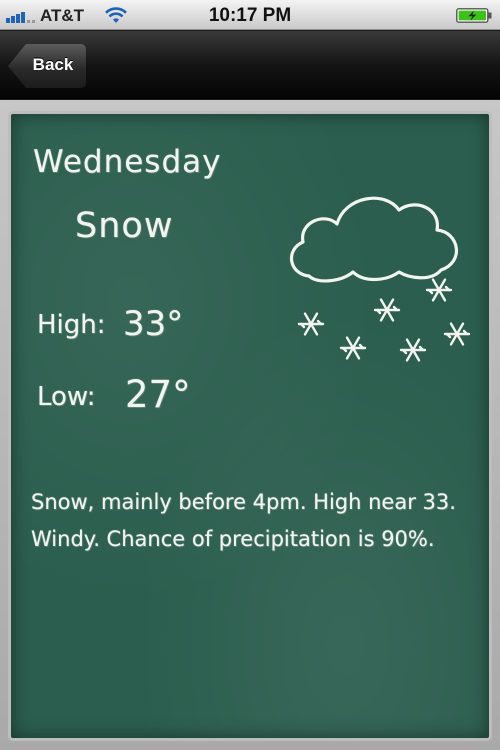  Describe the element at coordinates (124, 226) in the screenshot. I see `forecast-condition: Snow` at that location.